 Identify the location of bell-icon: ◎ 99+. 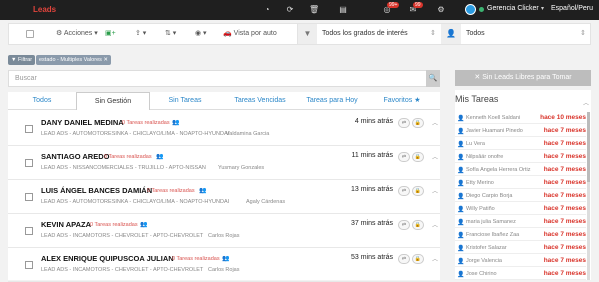
(391, 8).